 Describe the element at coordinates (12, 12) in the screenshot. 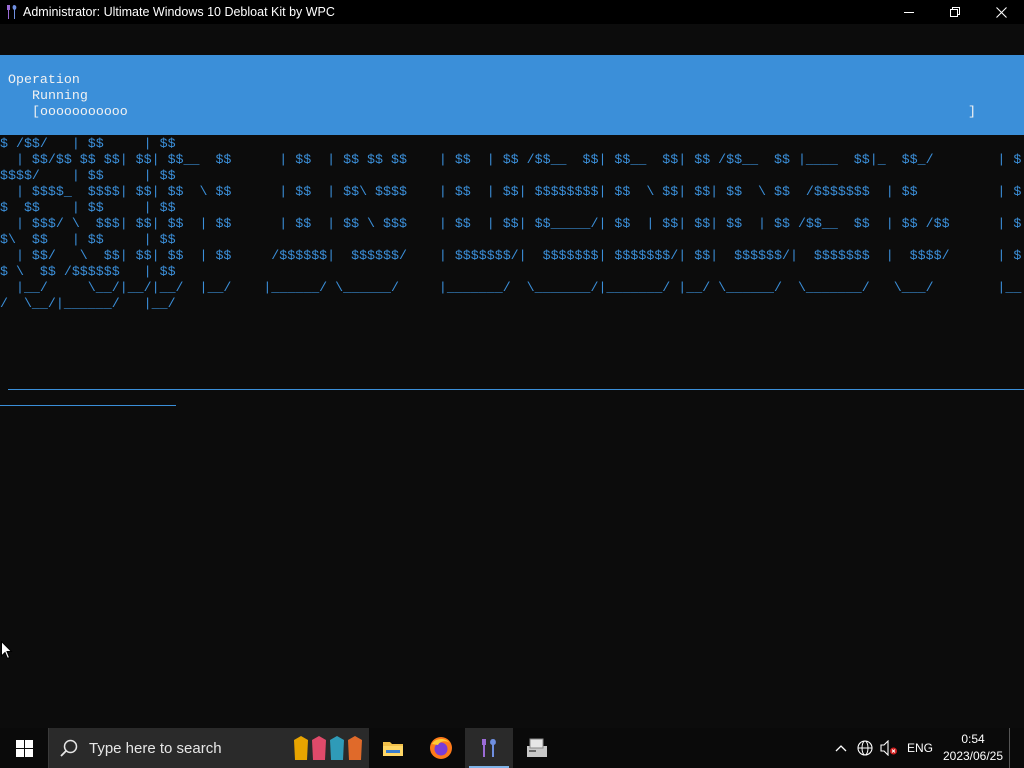

I see `debloat-kit-app-icon` at that location.